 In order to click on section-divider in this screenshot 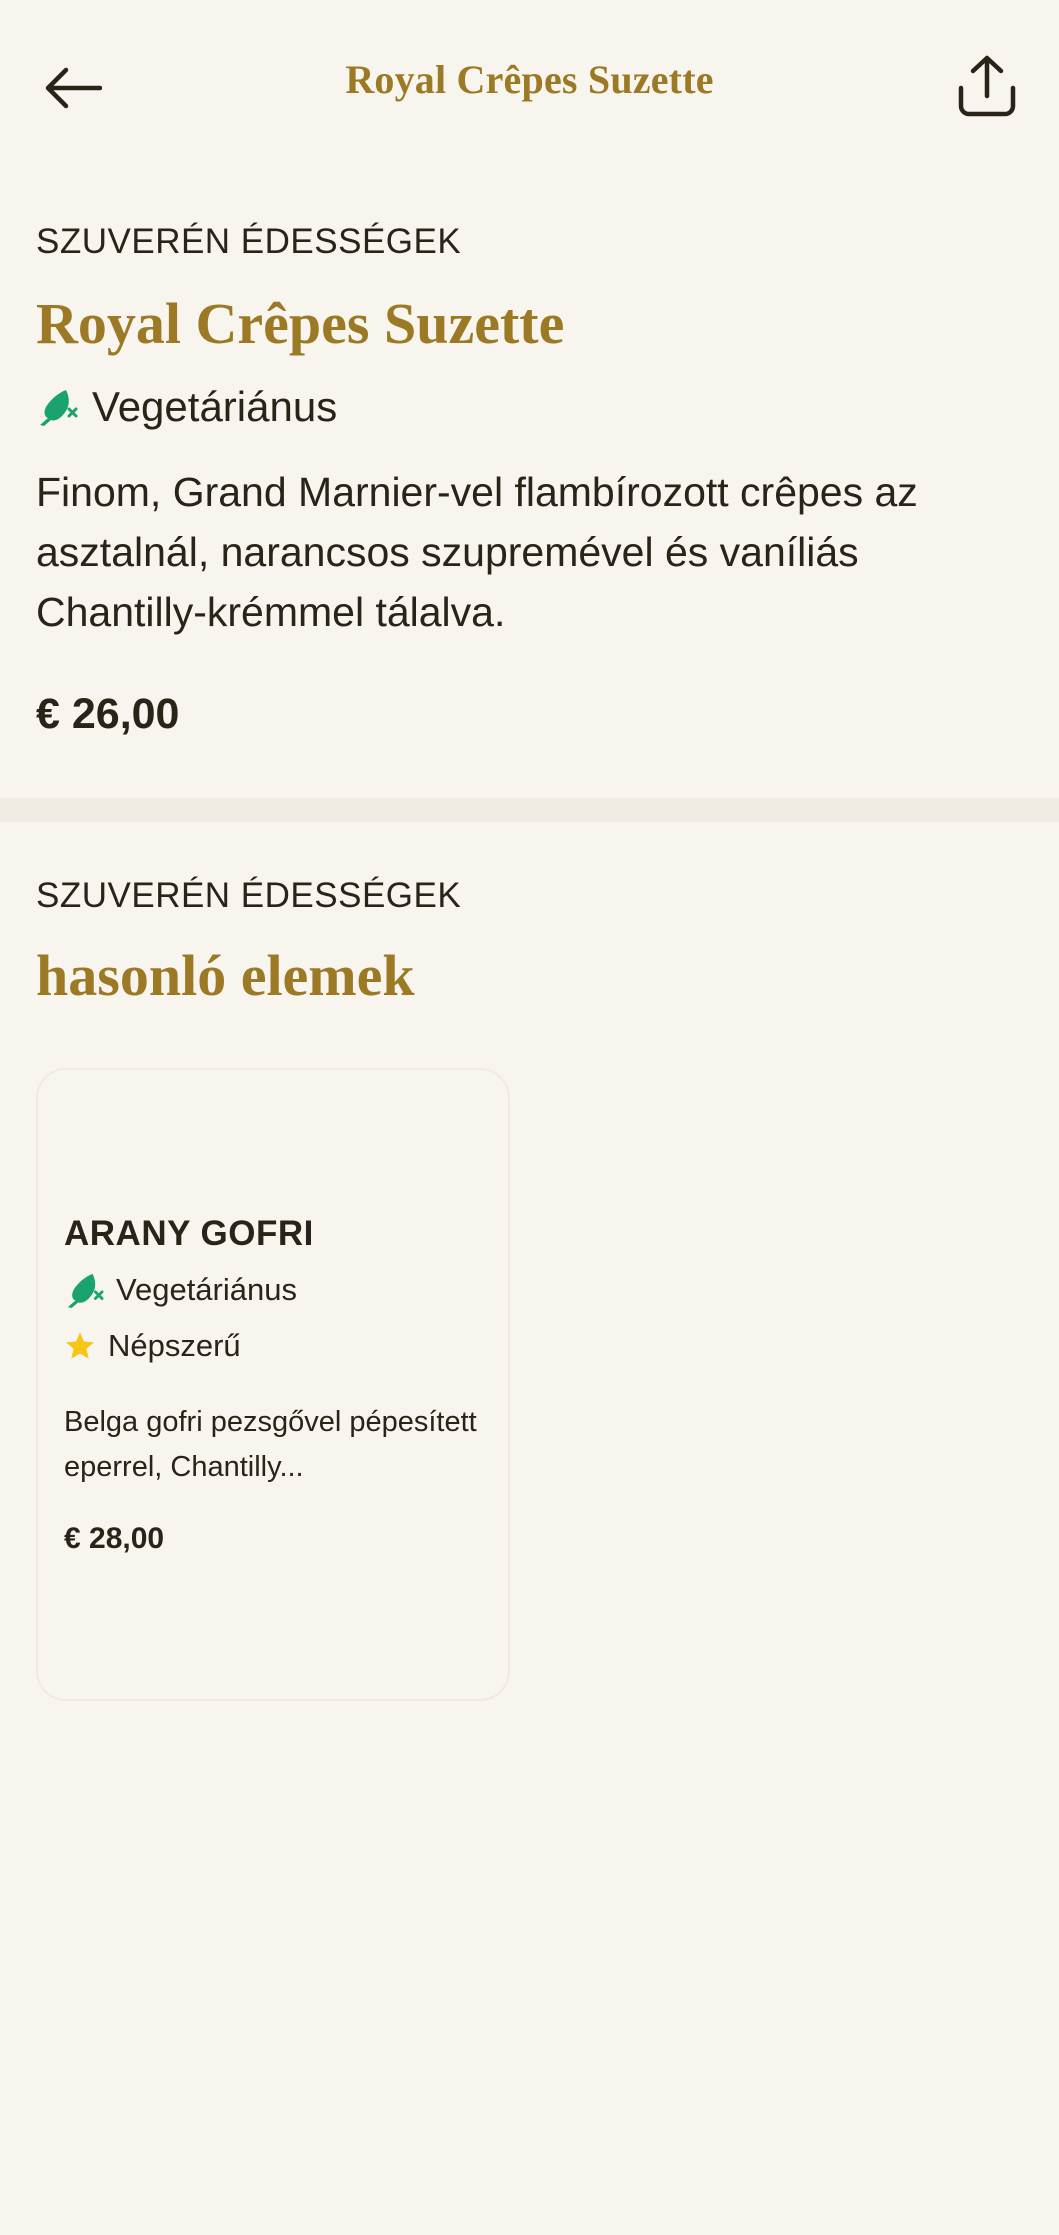, I will do `click(529, 810)`.